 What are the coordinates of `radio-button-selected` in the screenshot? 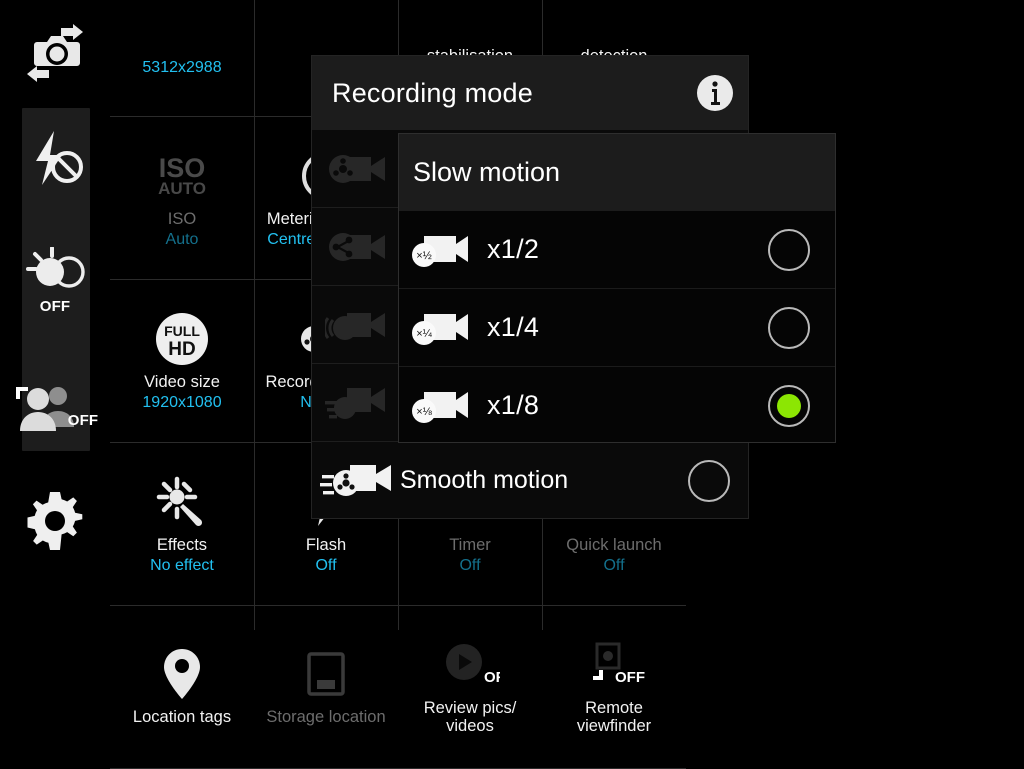 It's located at (789, 405).